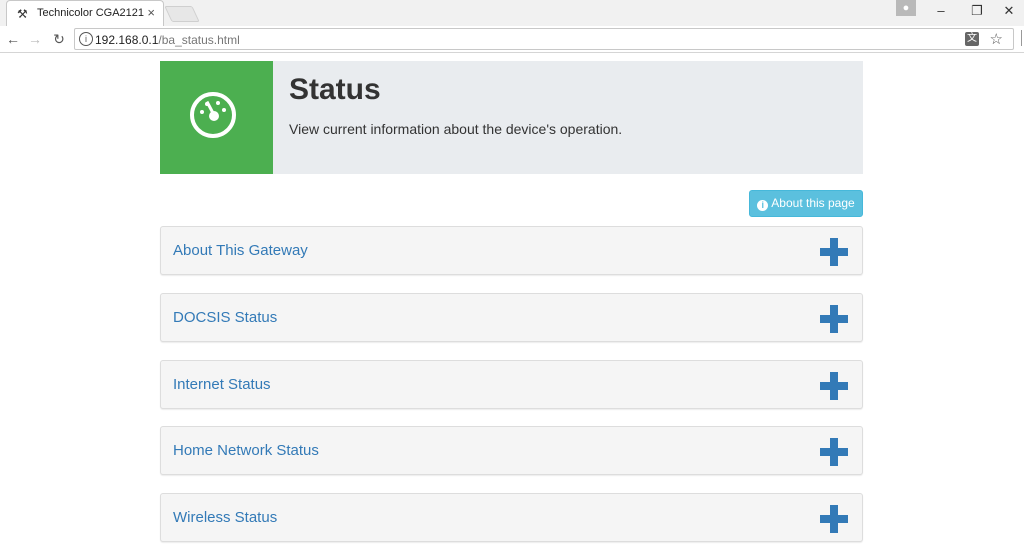 The width and height of the screenshot is (1024, 550). Describe the element at coordinates (335, 89) in the screenshot. I see `page-title: Status` at that location.